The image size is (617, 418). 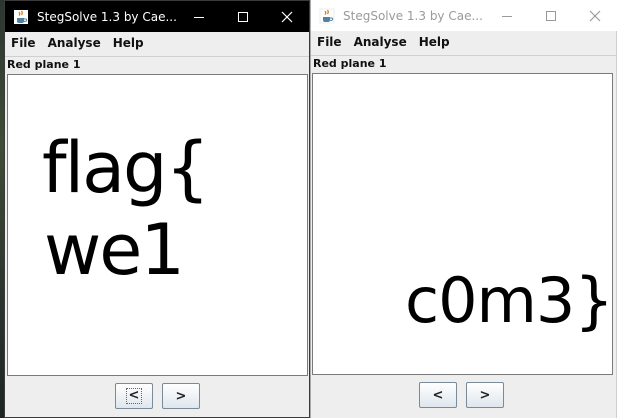 I want to click on decoded-text-line-1: flag{, so click(x=126, y=168).